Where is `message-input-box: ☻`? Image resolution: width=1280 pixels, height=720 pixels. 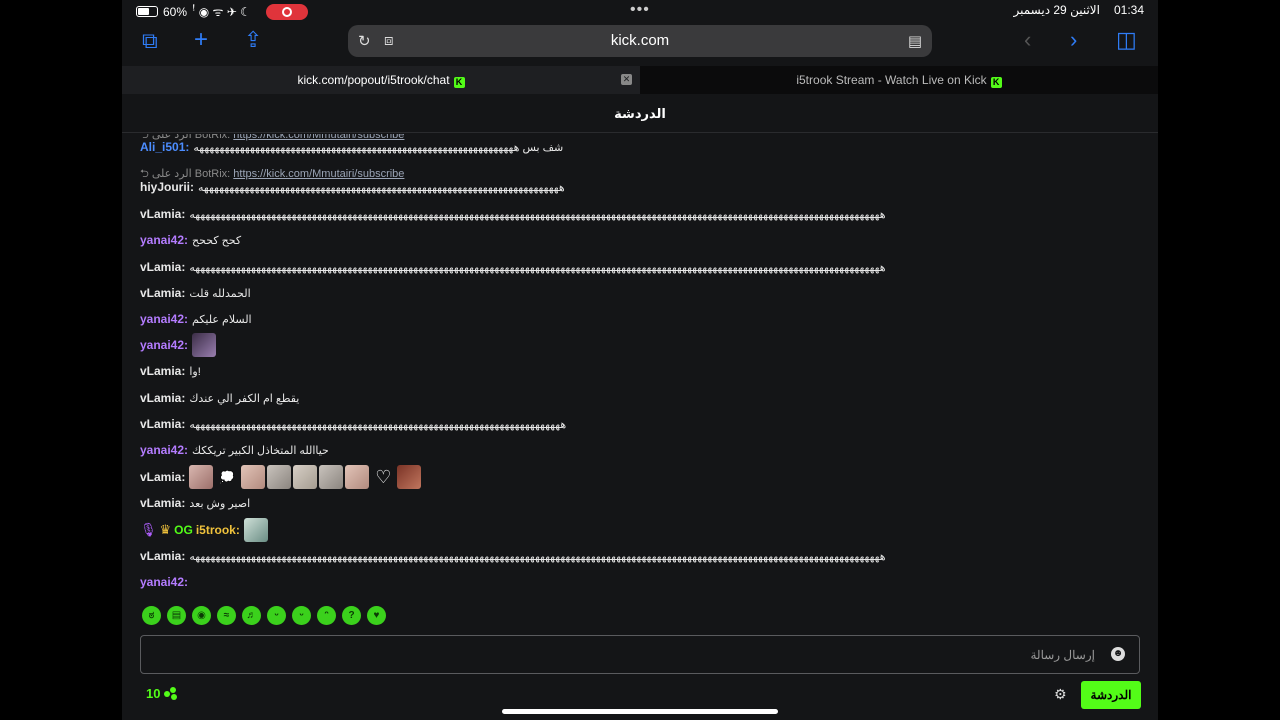 message-input-box: ☻ is located at coordinates (640, 654).